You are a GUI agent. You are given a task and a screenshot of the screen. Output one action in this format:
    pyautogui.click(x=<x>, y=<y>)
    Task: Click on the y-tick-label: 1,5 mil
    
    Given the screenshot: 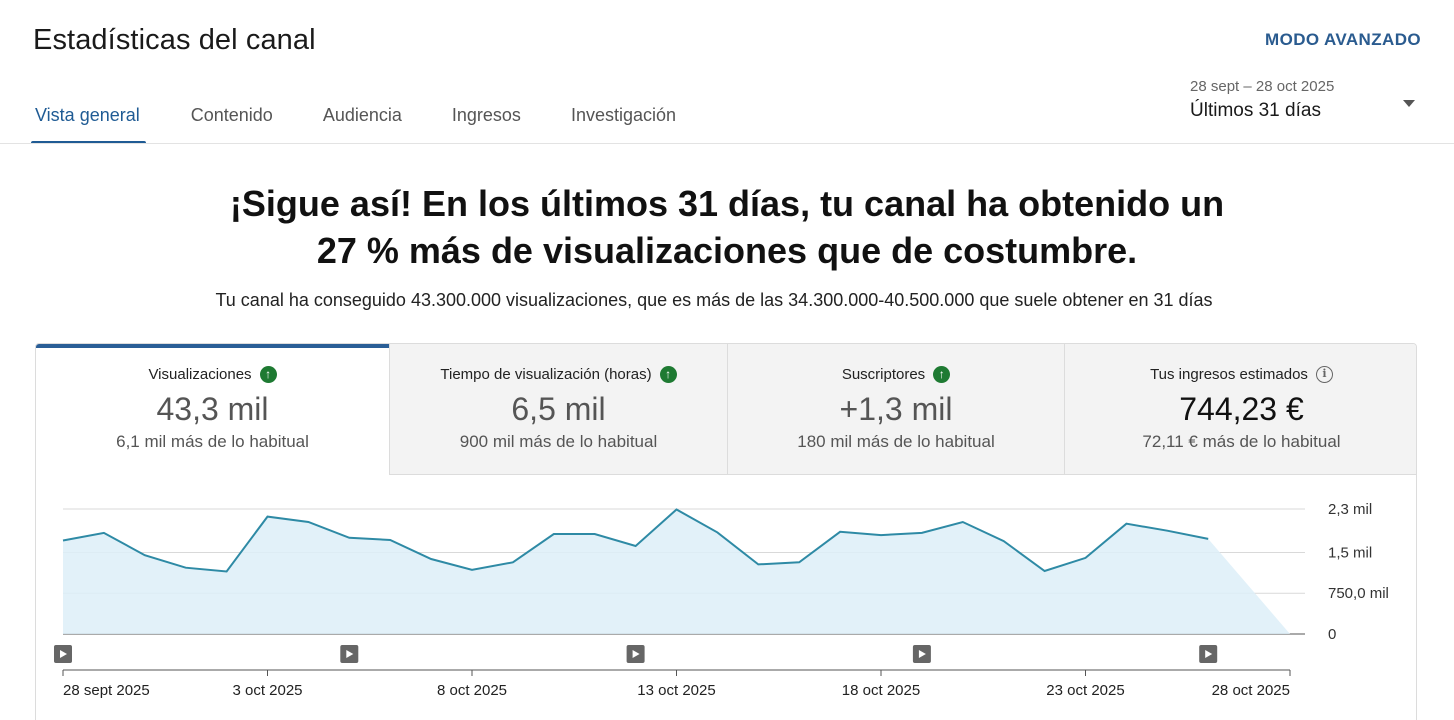 What is the action you would take?
    pyautogui.click(x=1350, y=552)
    